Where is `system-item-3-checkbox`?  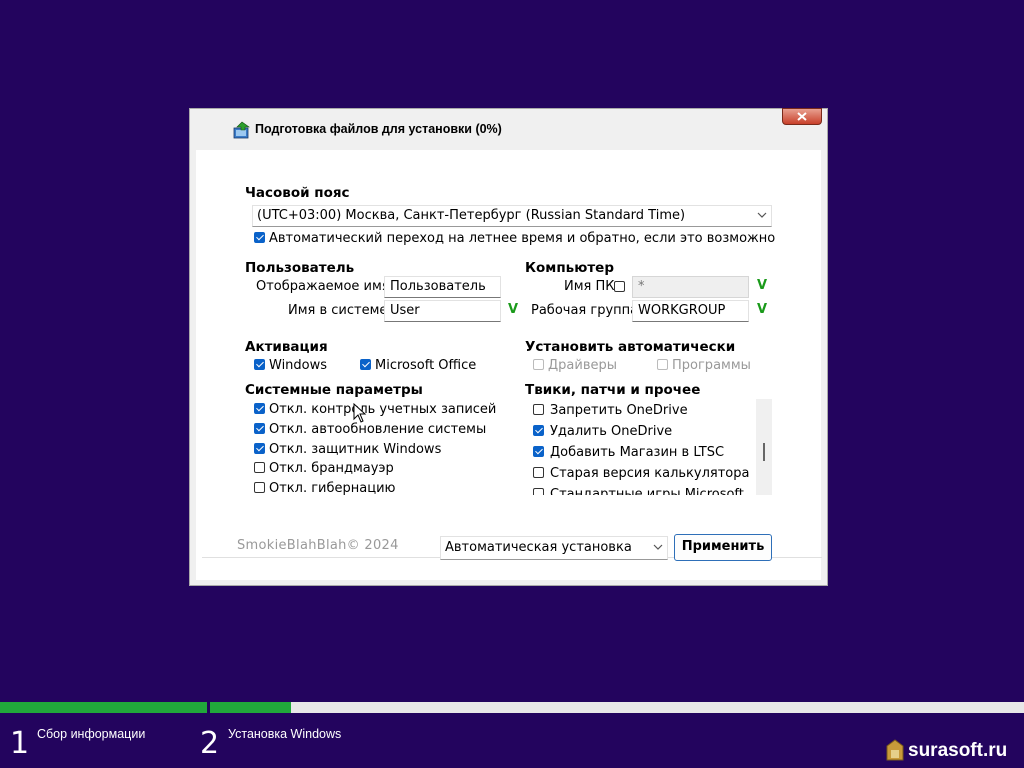
system-item-3-checkbox is located at coordinates (259, 467).